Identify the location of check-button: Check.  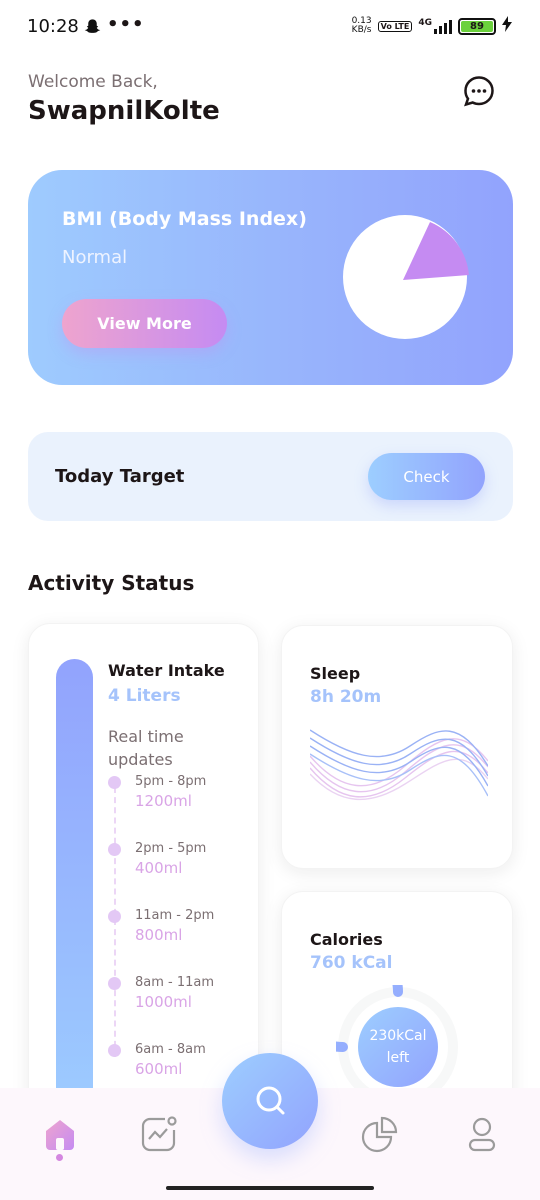
(426, 476).